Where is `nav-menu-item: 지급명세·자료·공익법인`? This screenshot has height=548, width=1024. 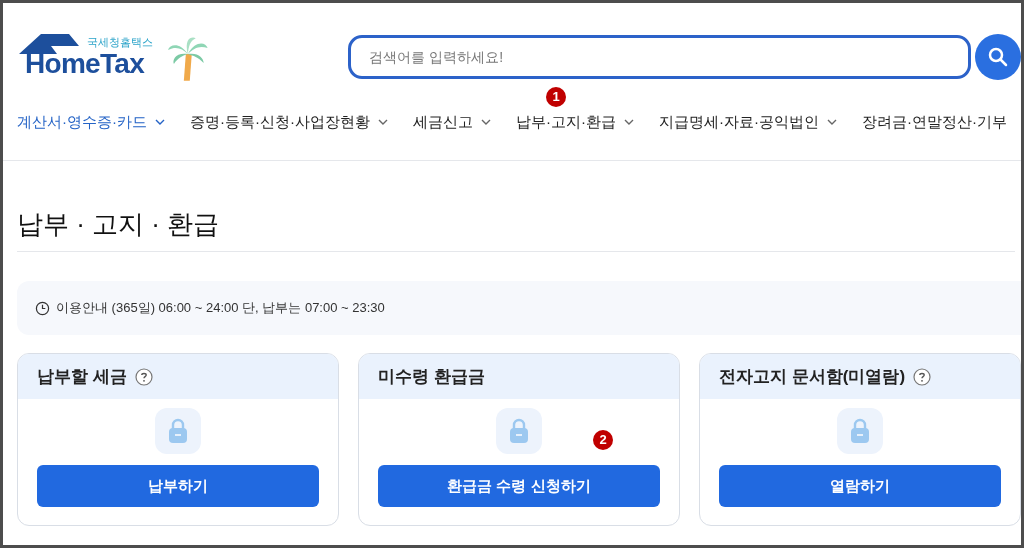
nav-menu-item: 지급명세·자료·공익법인 is located at coordinates (748, 122).